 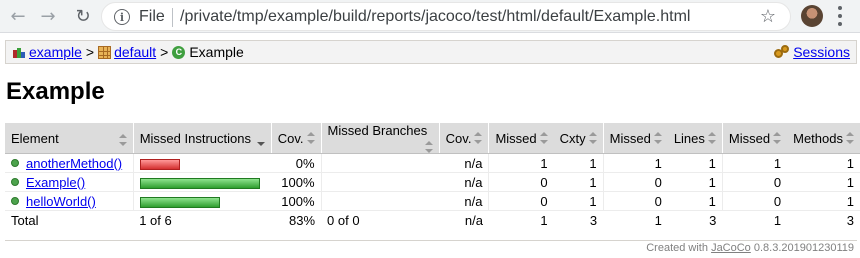 I want to click on table-row: Example() 100% n/a 0 1 0 1 0 1, so click(x=432, y=182).